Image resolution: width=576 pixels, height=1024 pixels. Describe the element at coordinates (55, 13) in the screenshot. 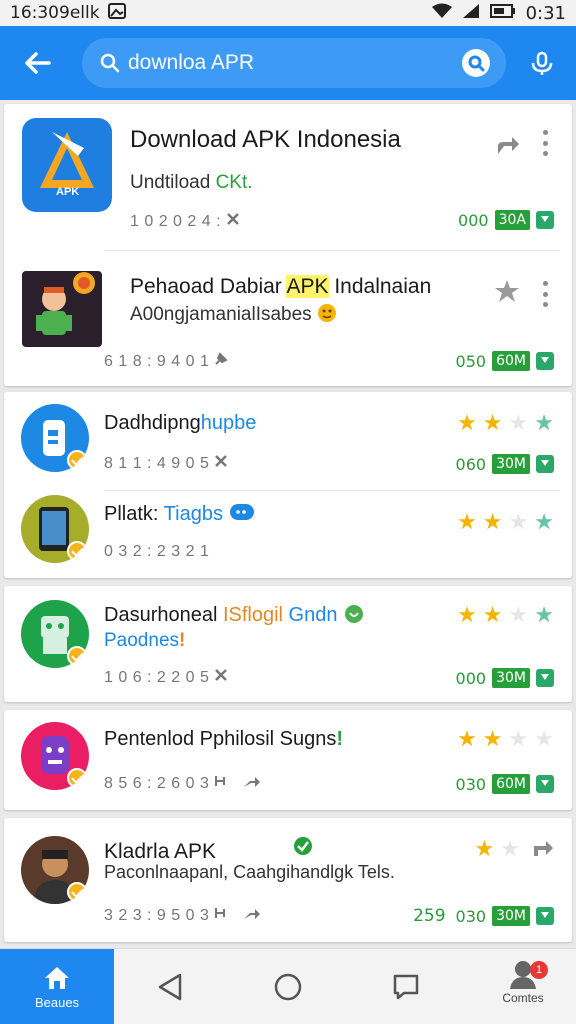

I see `status-time: 16:309ellk` at that location.